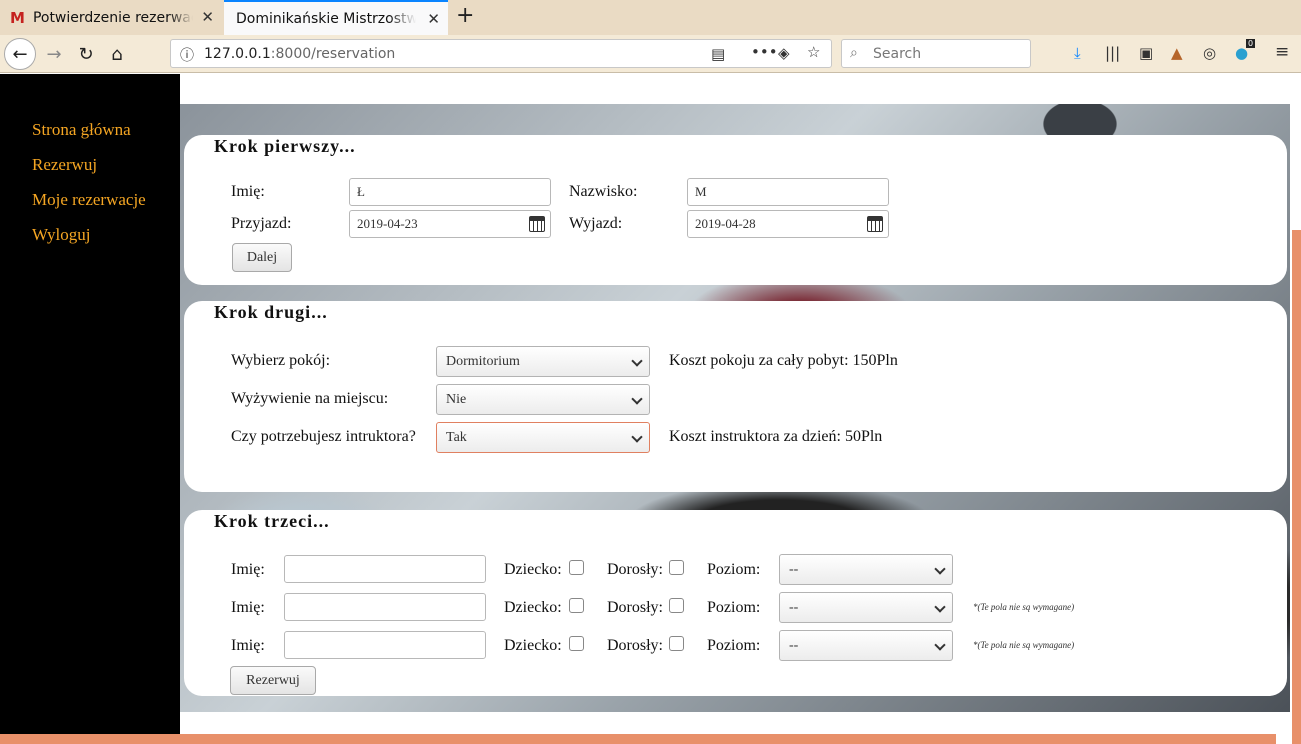 This screenshot has height=744, width=1301. I want to click on forward-button: →, so click(54, 54).